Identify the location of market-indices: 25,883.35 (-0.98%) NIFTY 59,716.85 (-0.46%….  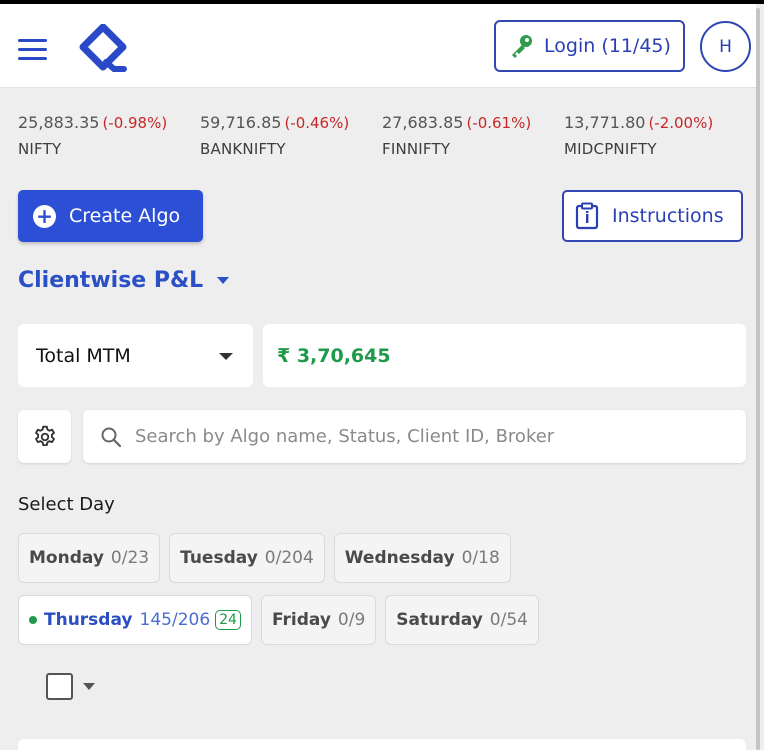
(382, 135).